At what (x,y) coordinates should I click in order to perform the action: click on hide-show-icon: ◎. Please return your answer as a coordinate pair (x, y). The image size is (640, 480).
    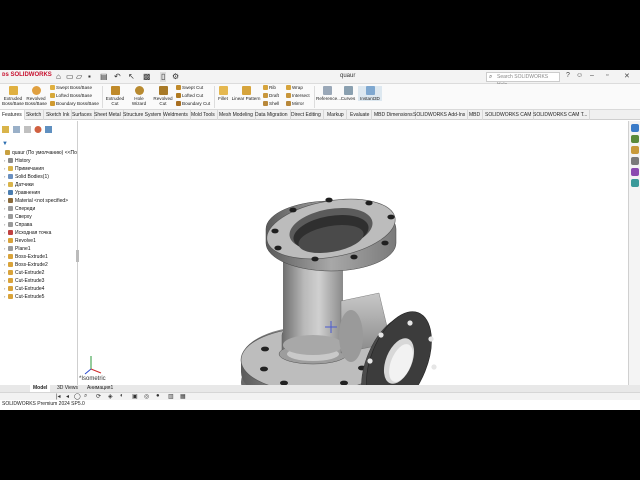
    Looking at the image, I should click on (146, 396).